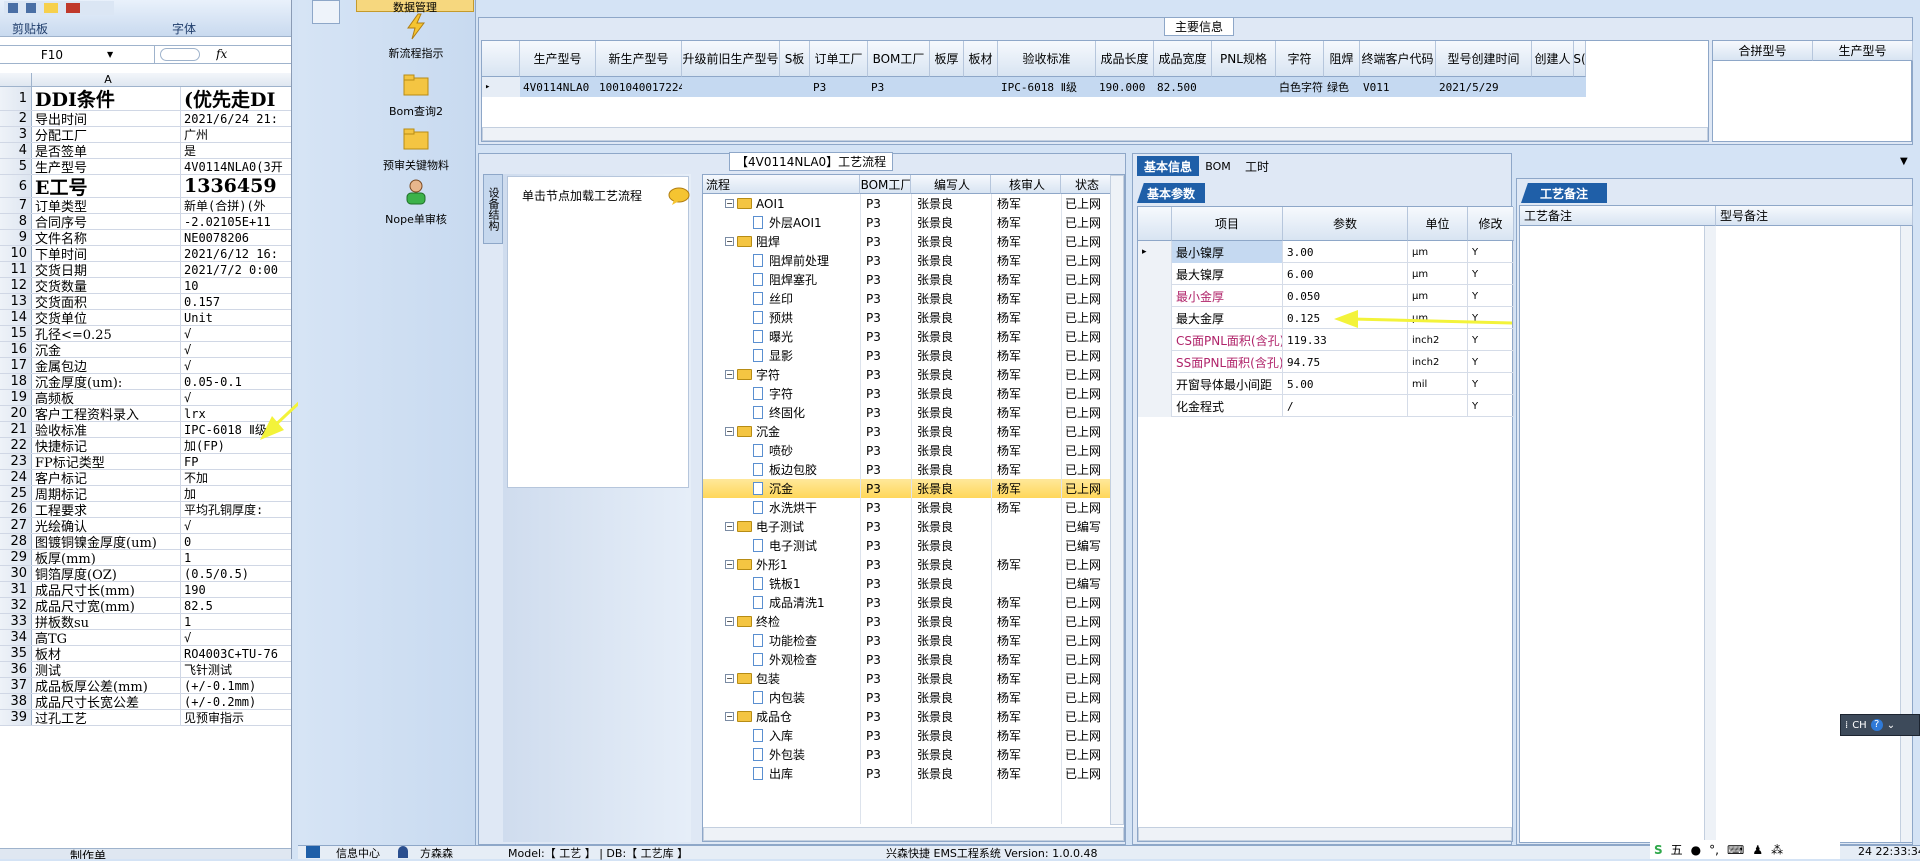  Describe the element at coordinates (1438, 224) in the screenshot. I see `param-col-header: 单位` at that location.